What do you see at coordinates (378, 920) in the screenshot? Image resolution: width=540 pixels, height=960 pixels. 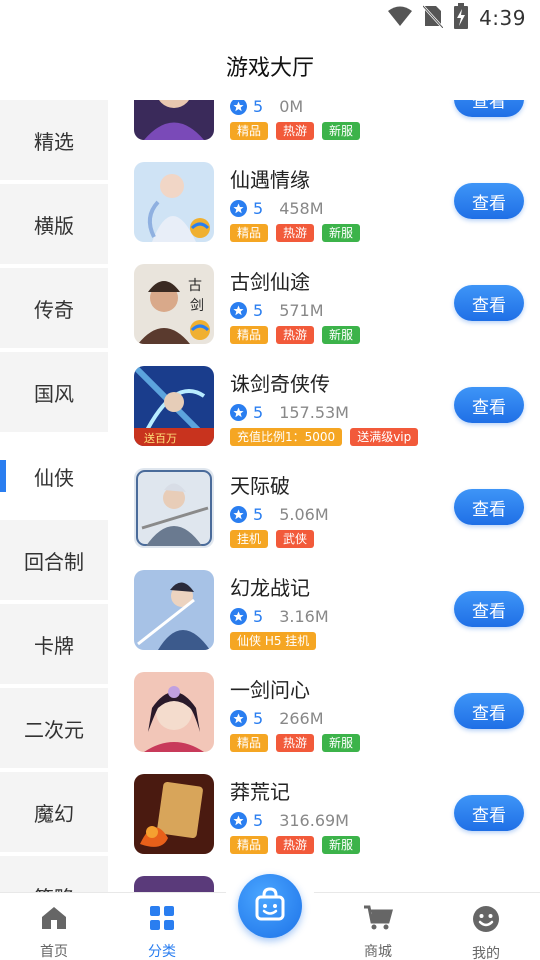 I see `cart-icon` at bounding box center [378, 920].